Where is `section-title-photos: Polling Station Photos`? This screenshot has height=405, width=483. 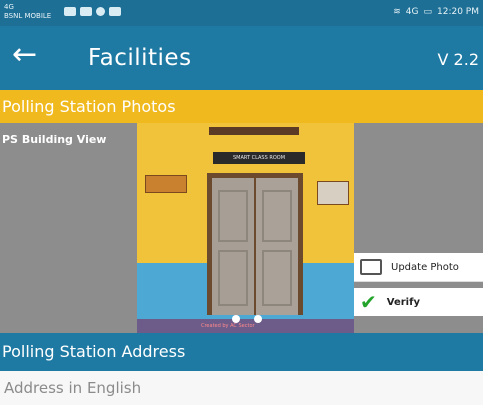
section-title-photos: Polling Station Photos is located at coordinates (89, 106).